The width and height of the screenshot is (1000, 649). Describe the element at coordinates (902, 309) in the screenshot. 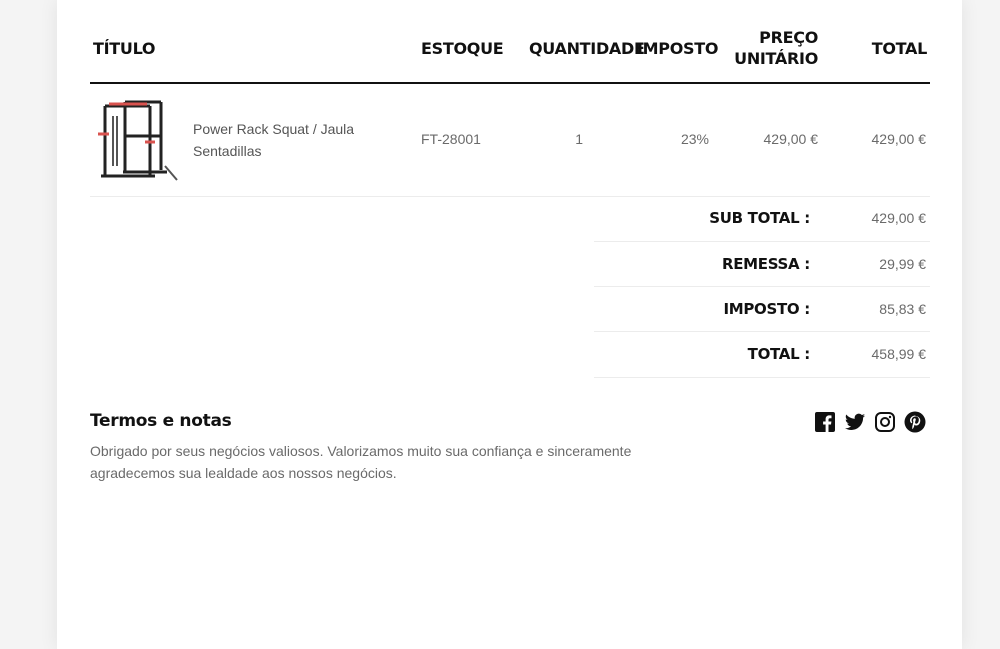

I see `tax-value: 85,83 €` at that location.